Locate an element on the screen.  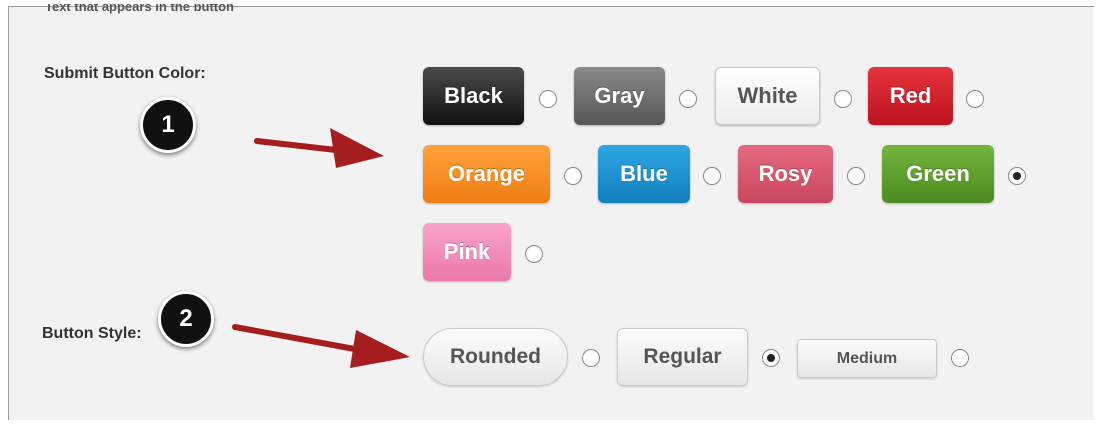
annotation-arrows is located at coordinates (321, 248).